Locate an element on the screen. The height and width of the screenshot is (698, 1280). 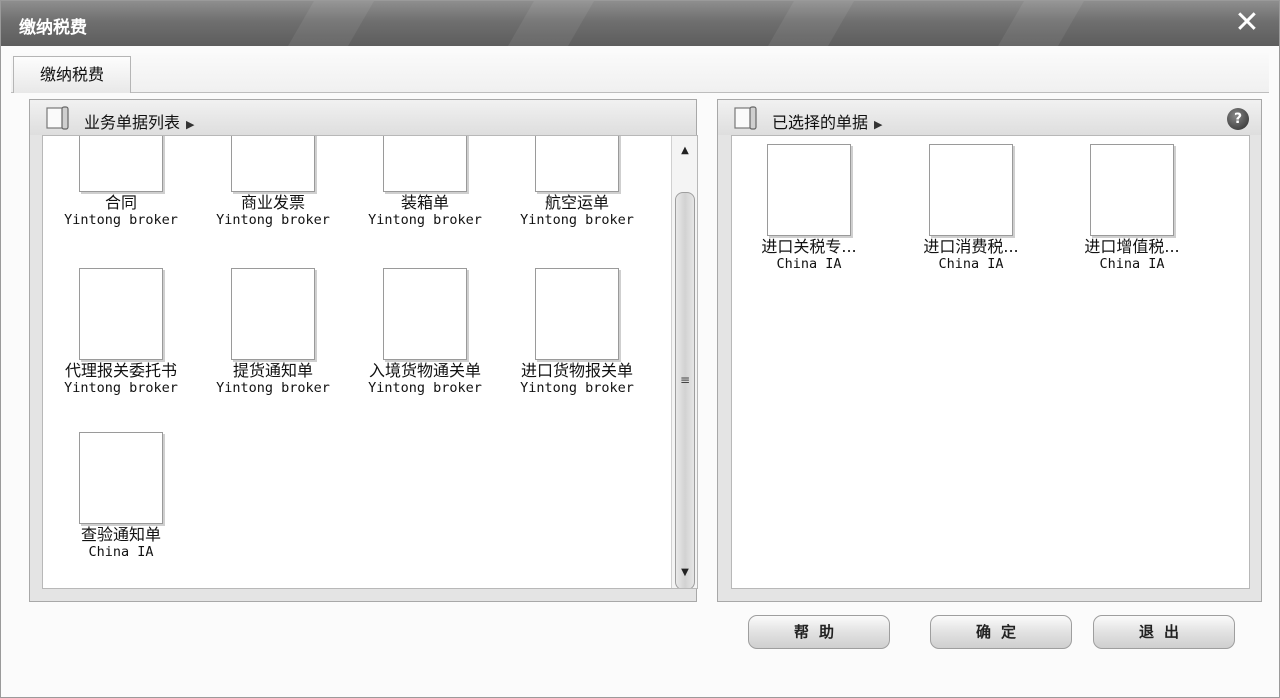
document-list-title: 业务单据列表 ▶ is located at coordinates (139, 121).